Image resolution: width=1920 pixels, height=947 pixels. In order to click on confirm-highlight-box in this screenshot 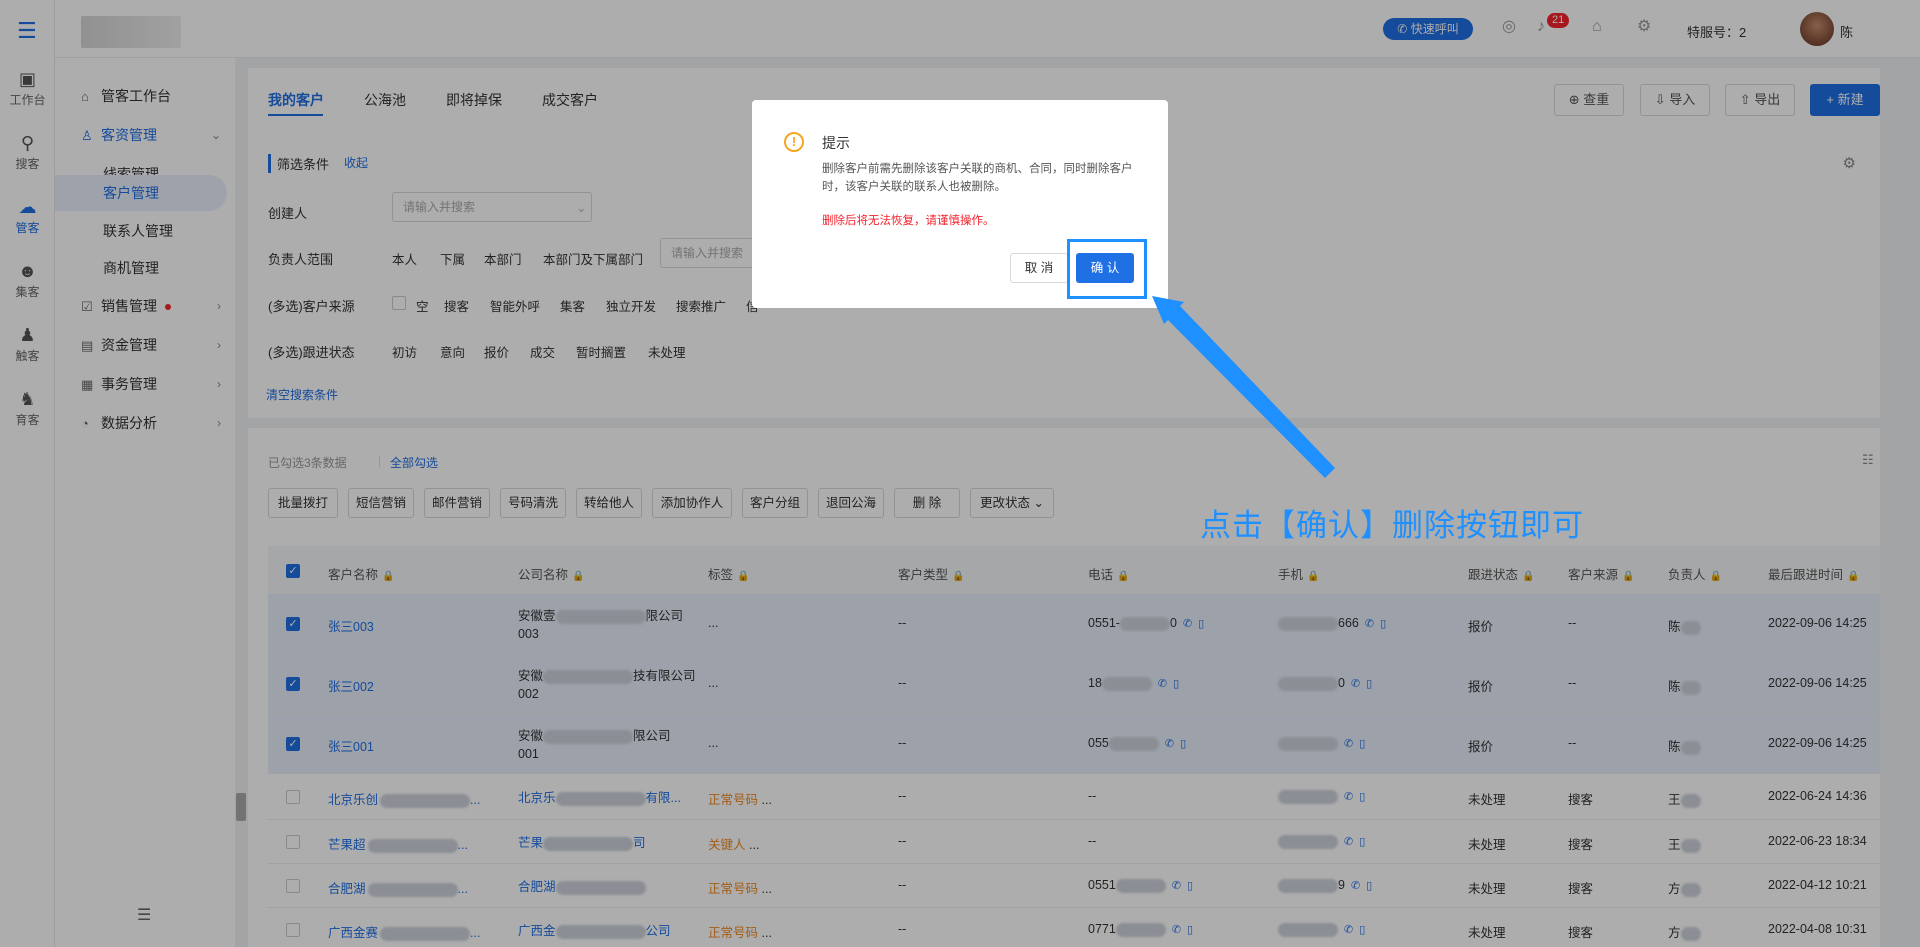, I will do `click(1107, 269)`.